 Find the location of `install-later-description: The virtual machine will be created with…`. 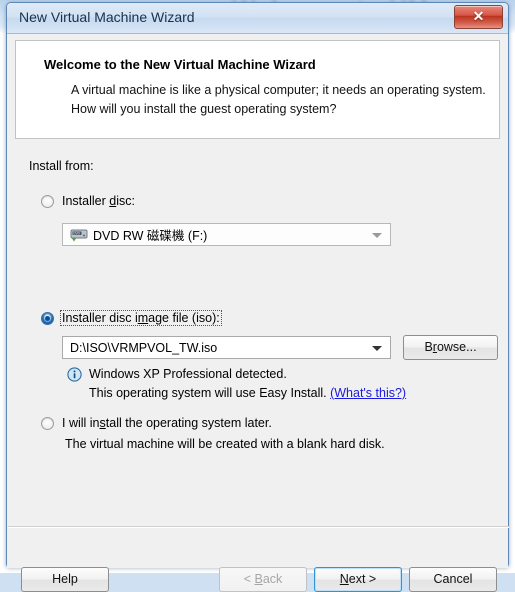

install-later-description: The virtual machine will be created with… is located at coordinates (225, 444).